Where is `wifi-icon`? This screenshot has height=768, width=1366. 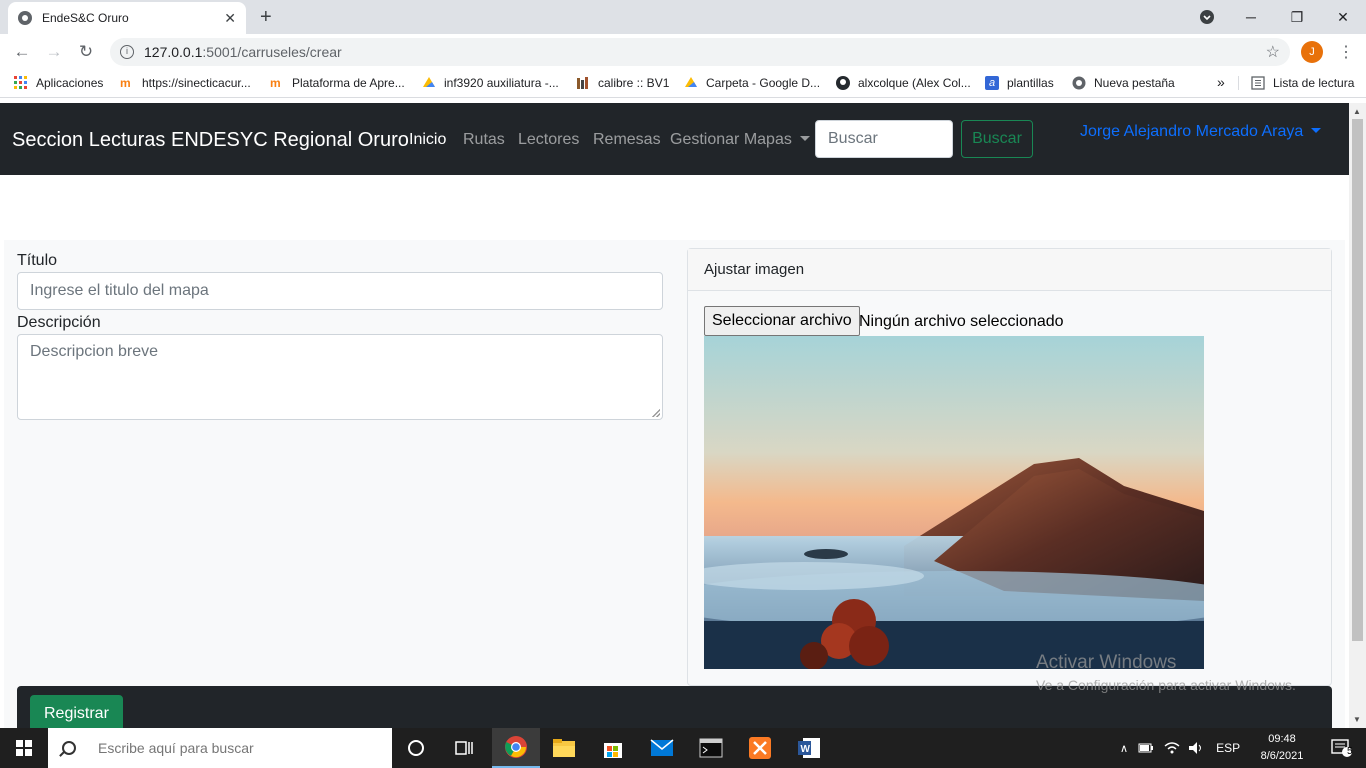
wifi-icon is located at coordinates (1172, 748).